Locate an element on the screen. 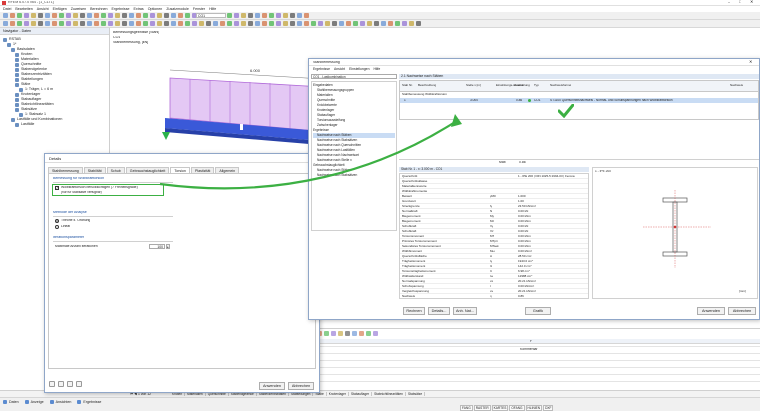  menu-item-9: Zusatzmodule is located at coordinates (177, 9).